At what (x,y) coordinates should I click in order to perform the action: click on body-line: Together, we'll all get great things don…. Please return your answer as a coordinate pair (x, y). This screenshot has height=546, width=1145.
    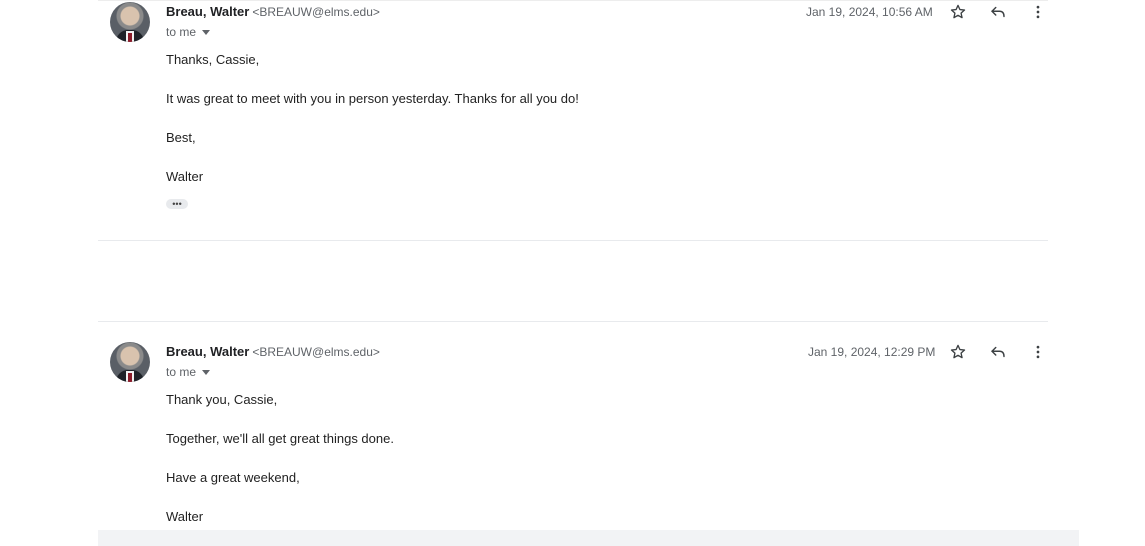
    Looking at the image, I should click on (280, 438).